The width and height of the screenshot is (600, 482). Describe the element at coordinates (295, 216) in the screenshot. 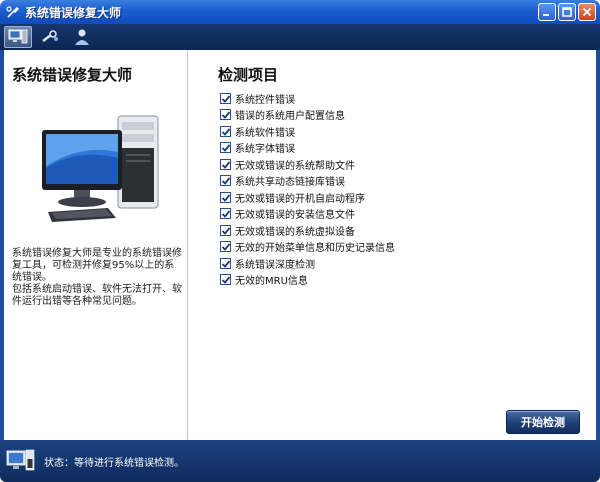

I see `check-item-label: 无效或错误的安装信息文件` at that location.